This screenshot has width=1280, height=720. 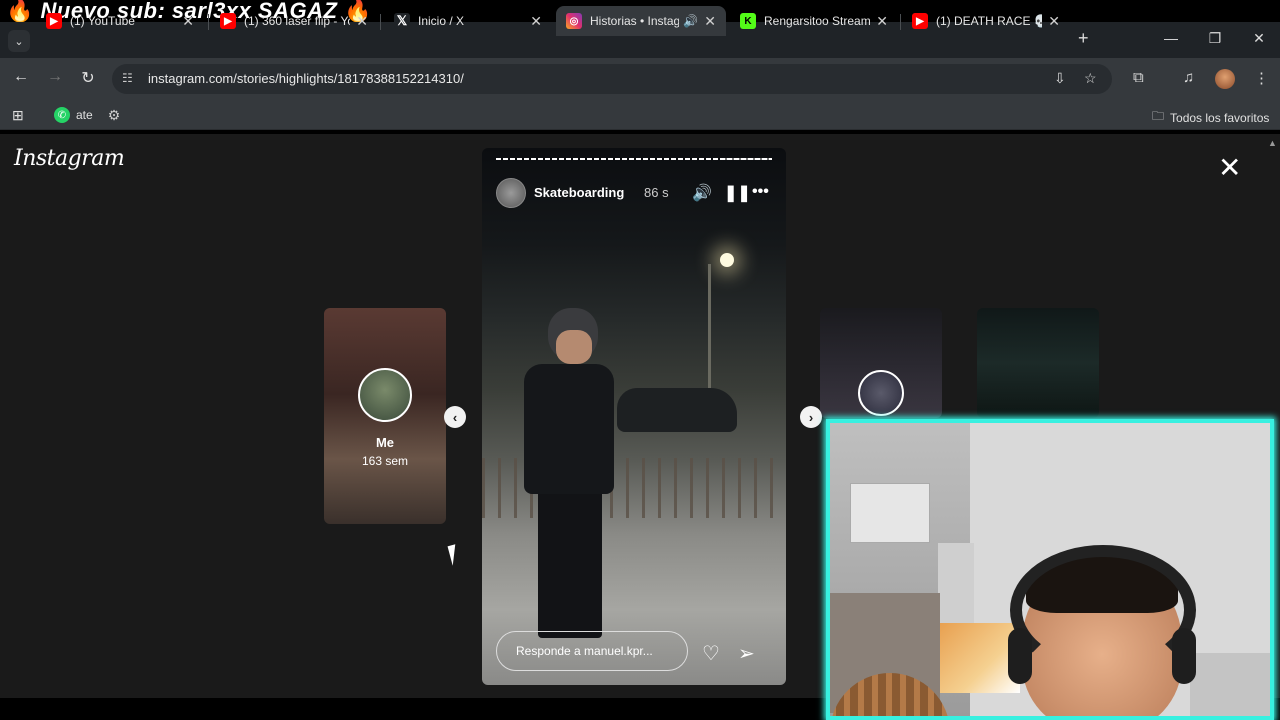 I want to click on tab-youtube-360-laser-flip: ▶ (1) 360 laser flip - You ✕, so click(x=294, y=21).